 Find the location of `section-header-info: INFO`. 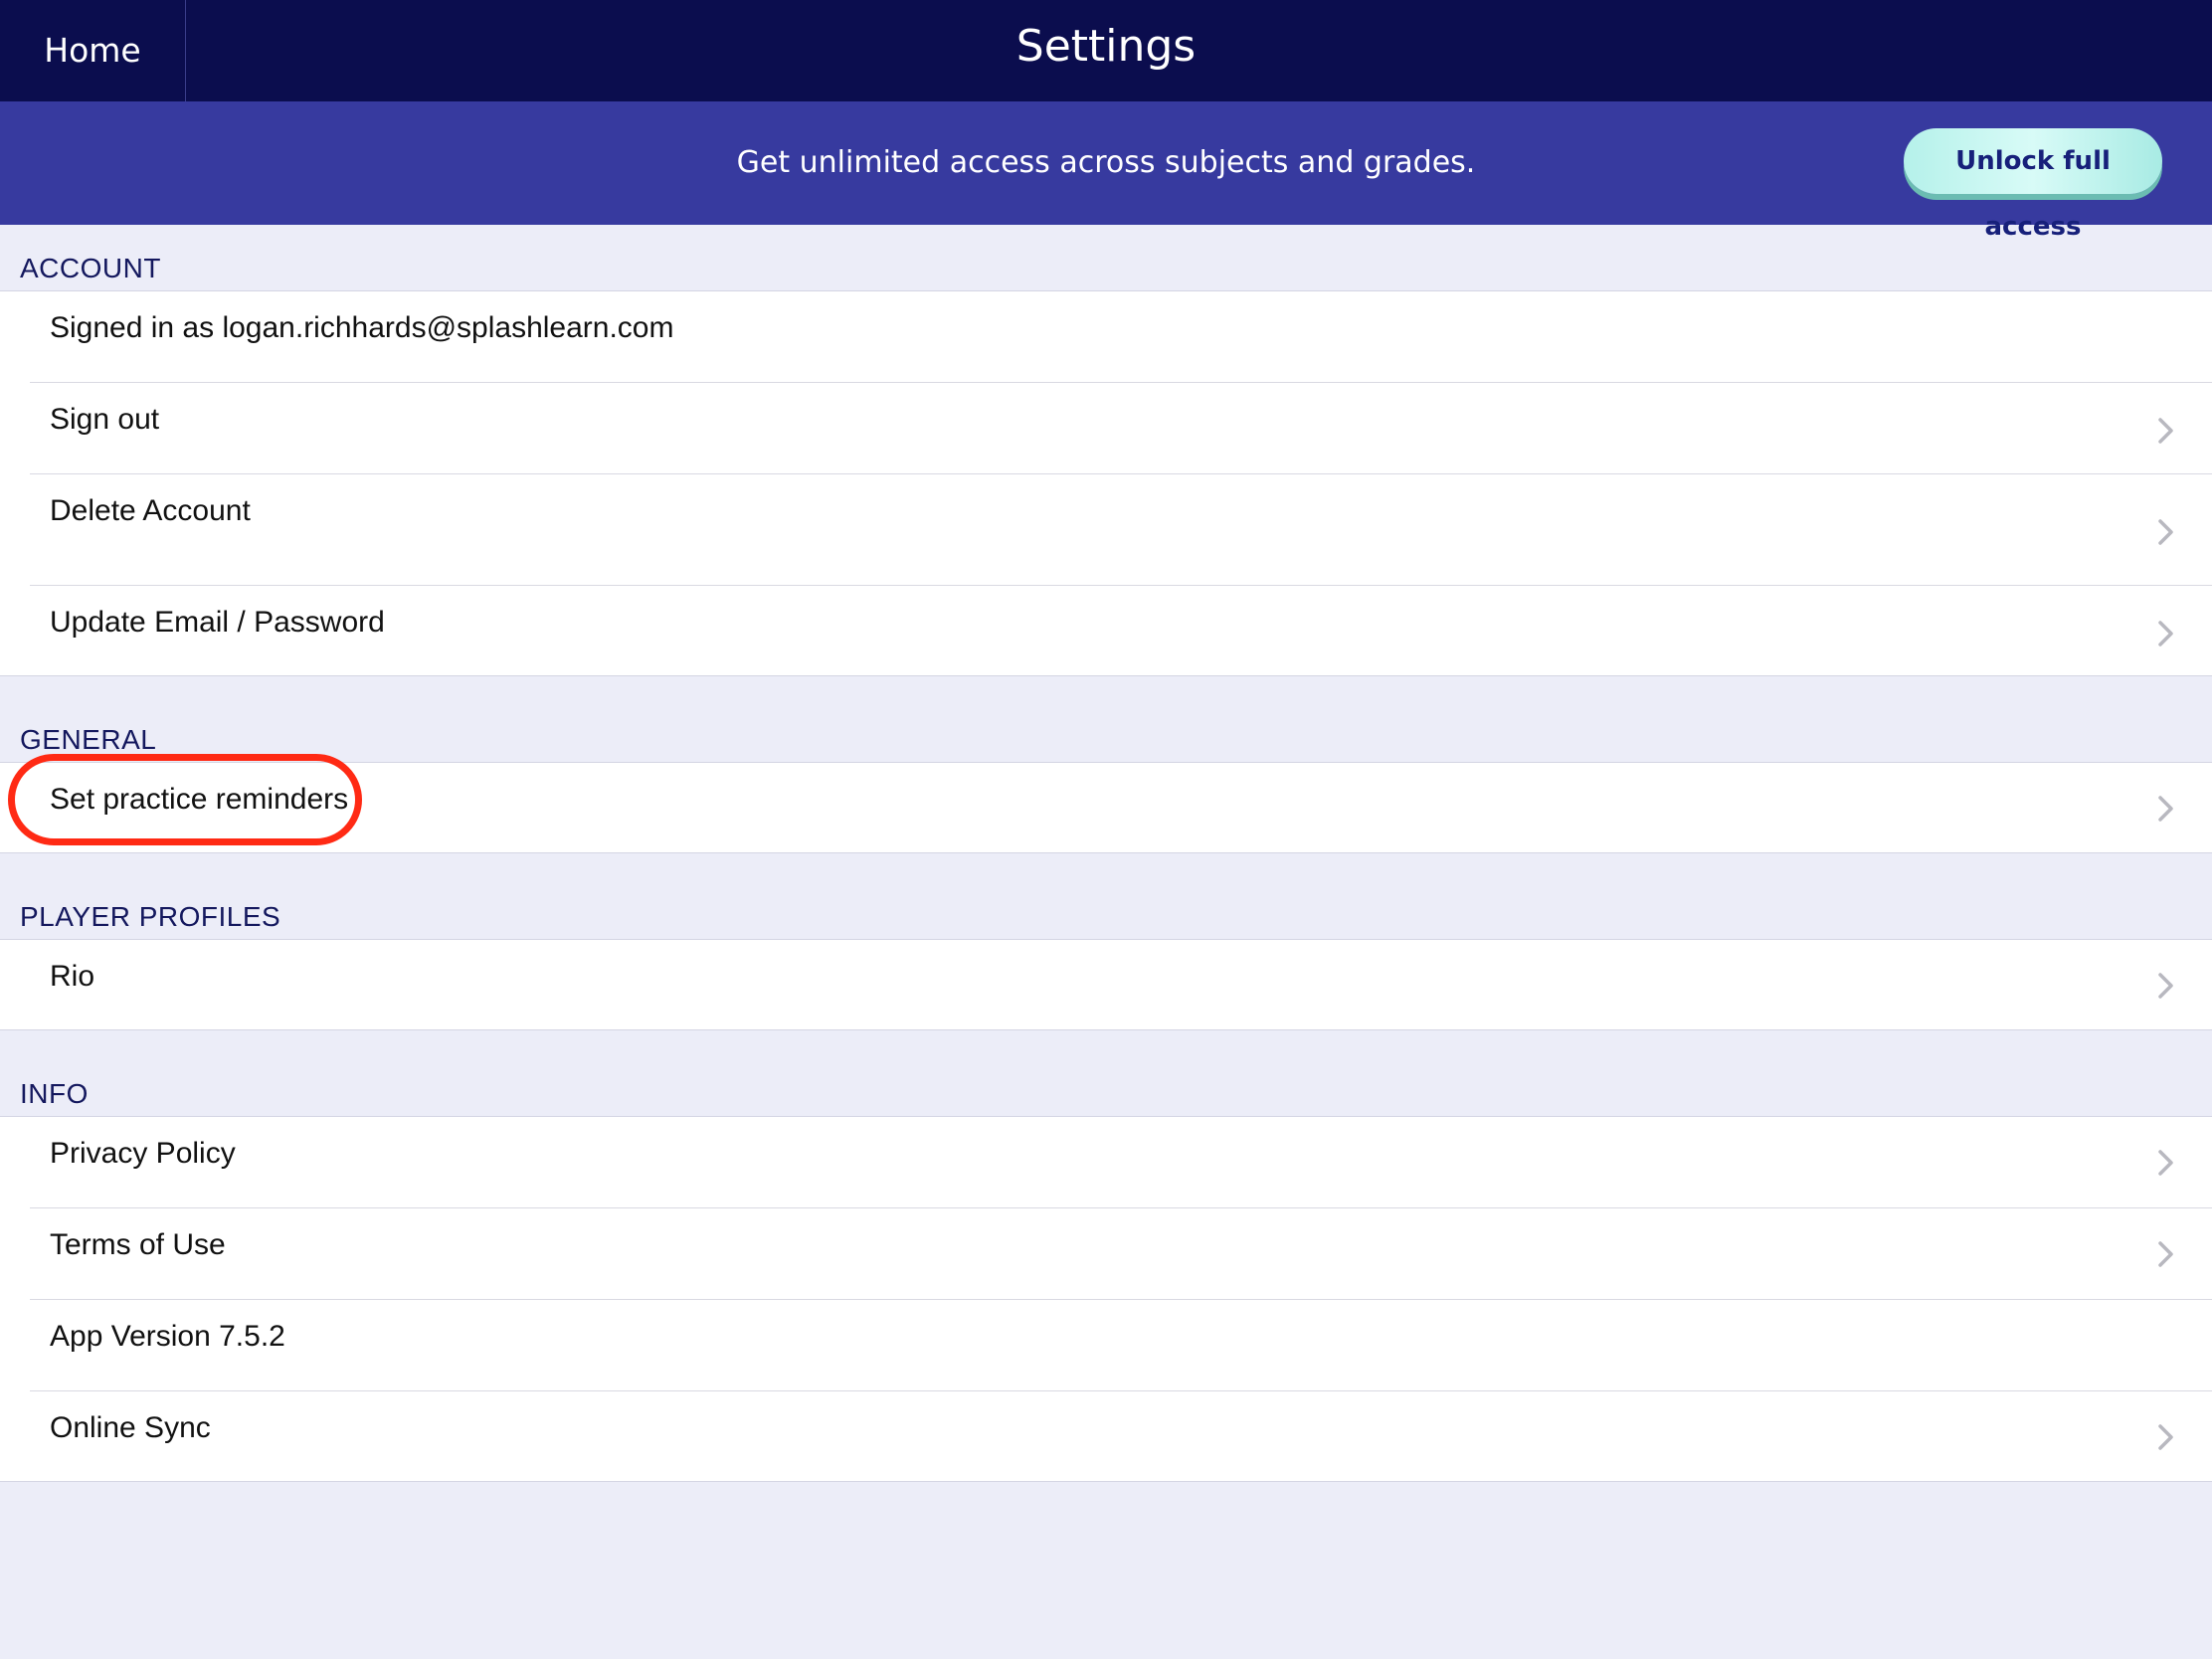

section-header-info: INFO is located at coordinates (54, 1093).